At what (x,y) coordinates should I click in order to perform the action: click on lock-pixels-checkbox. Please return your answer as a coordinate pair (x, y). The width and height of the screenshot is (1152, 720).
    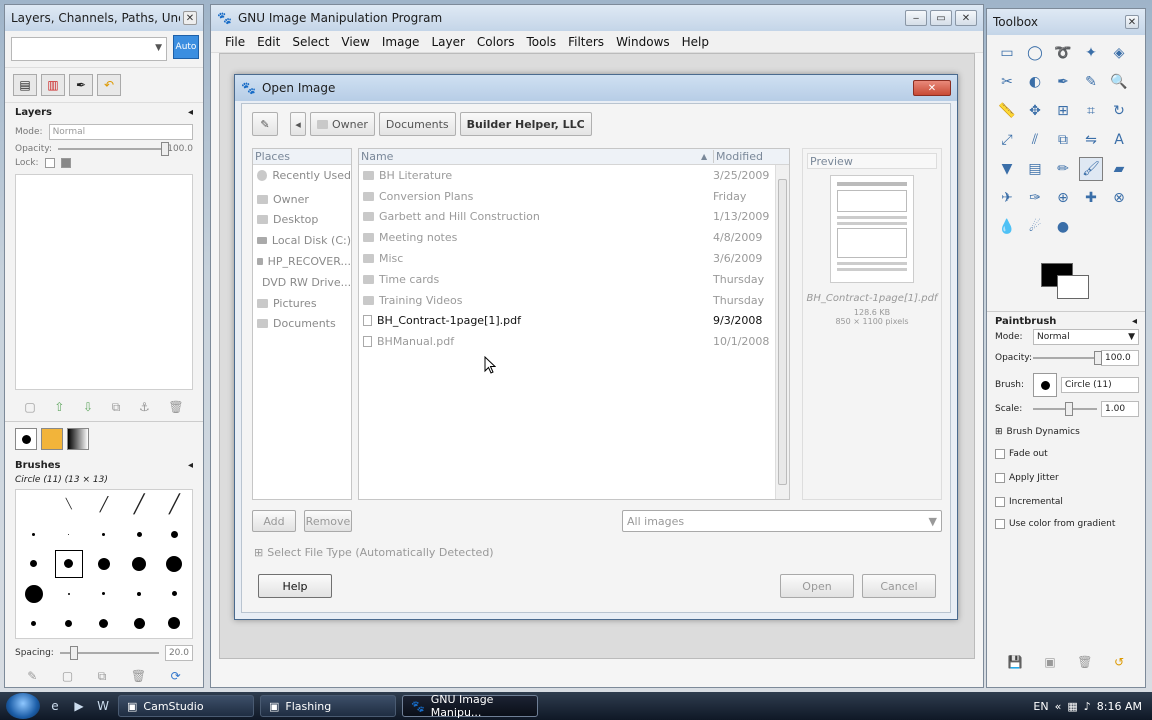
    Looking at the image, I should click on (49, 163).